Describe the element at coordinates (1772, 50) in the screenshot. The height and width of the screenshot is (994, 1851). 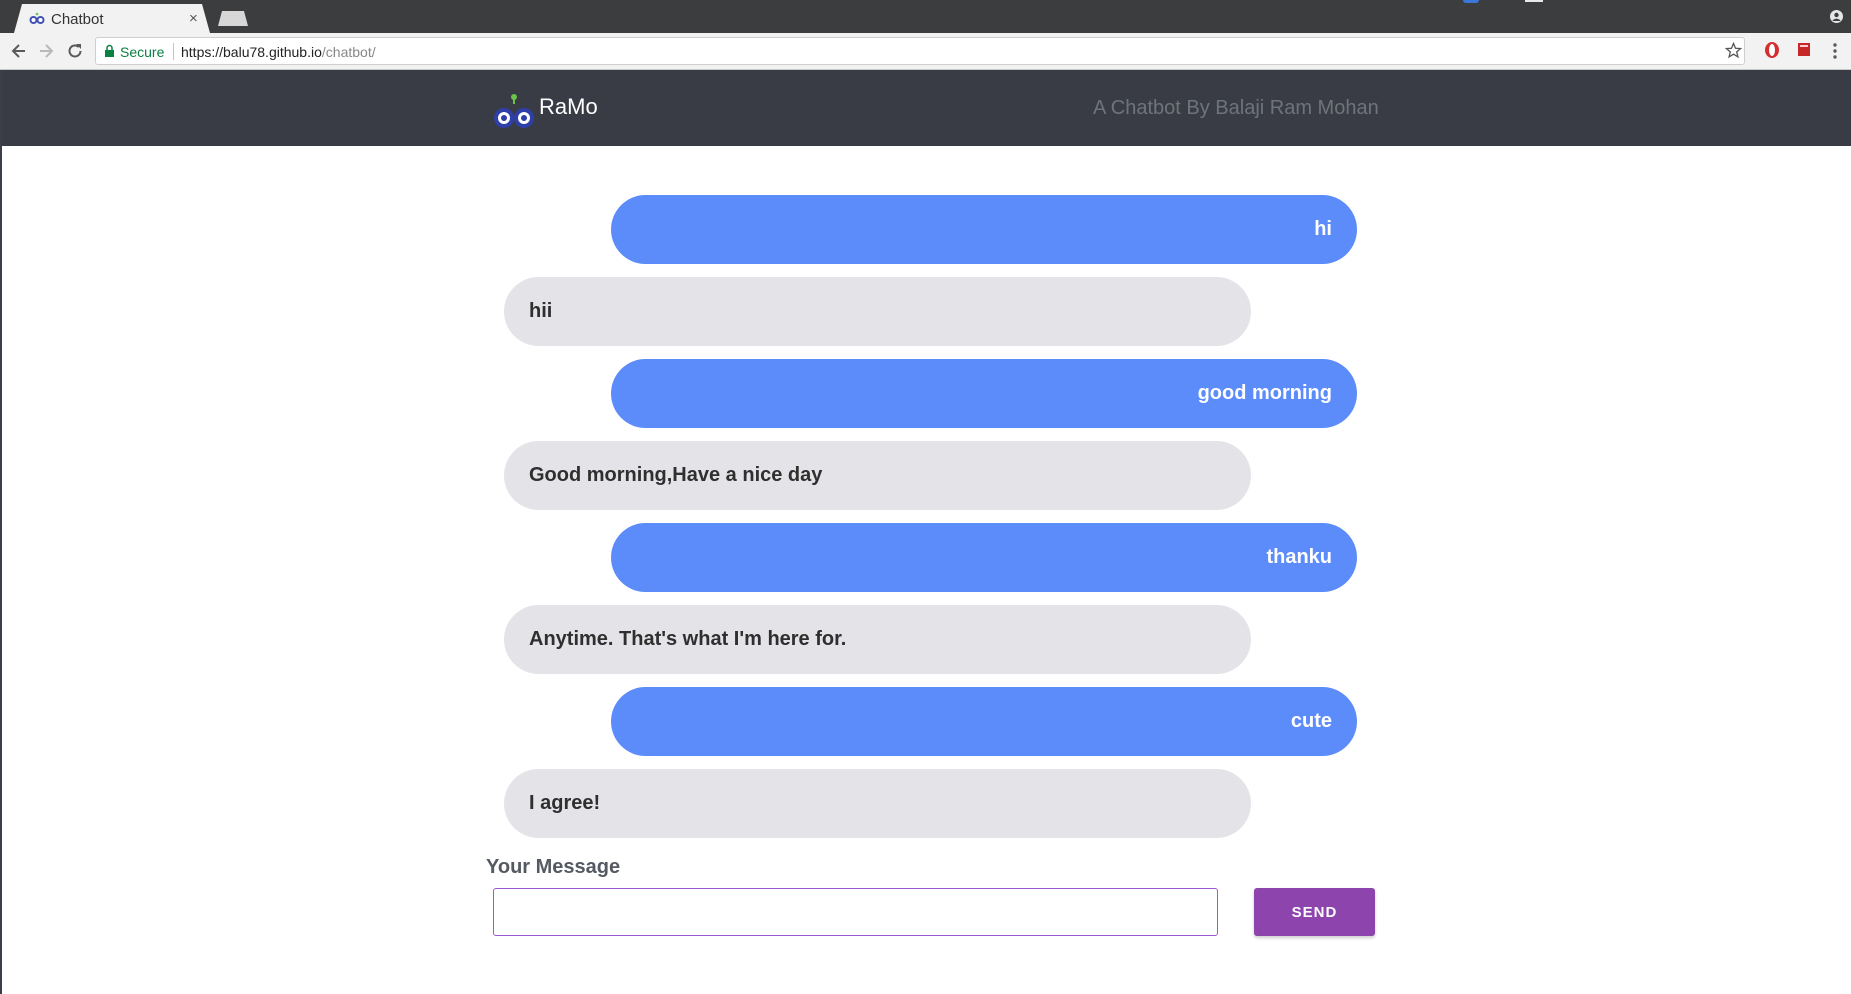
I see `opera-extension-icon` at that location.